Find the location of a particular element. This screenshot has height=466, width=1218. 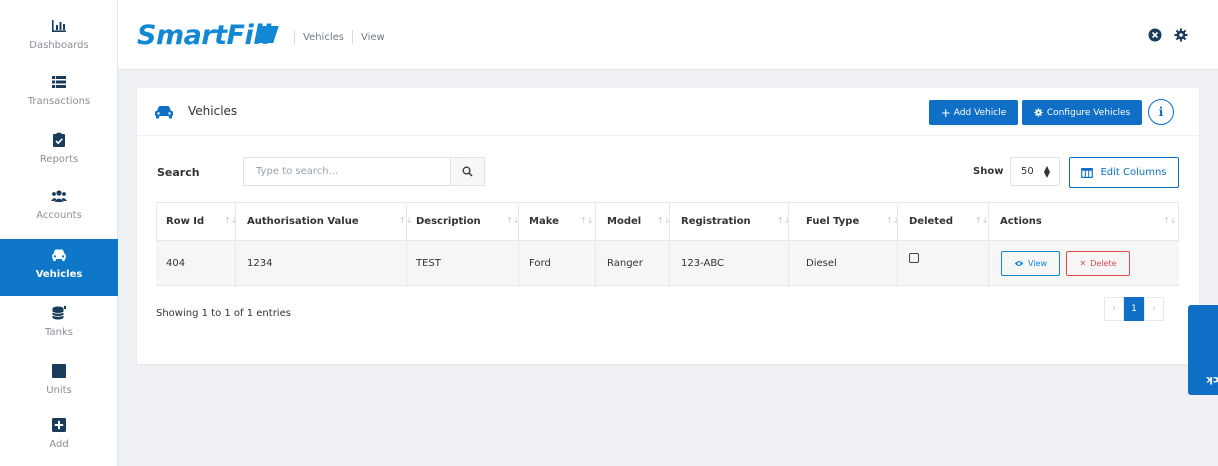

cell-model: Ranger is located at coordinates (625, 263).